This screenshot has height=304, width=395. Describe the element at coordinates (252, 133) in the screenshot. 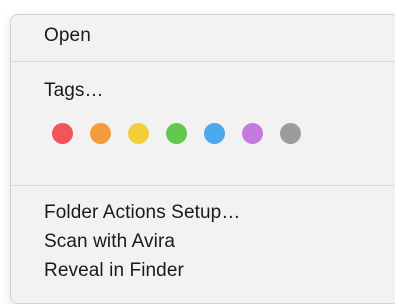

I see `tag-purple-dot` at that location.